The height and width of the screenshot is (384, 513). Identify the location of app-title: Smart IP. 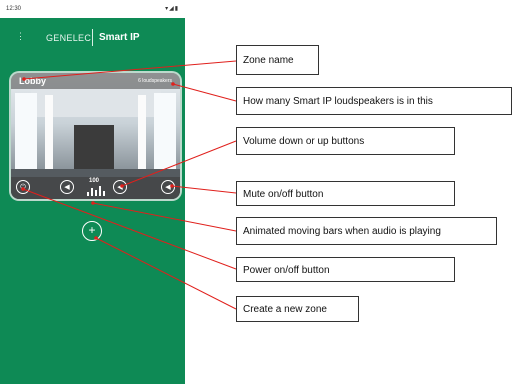
(119, 37).